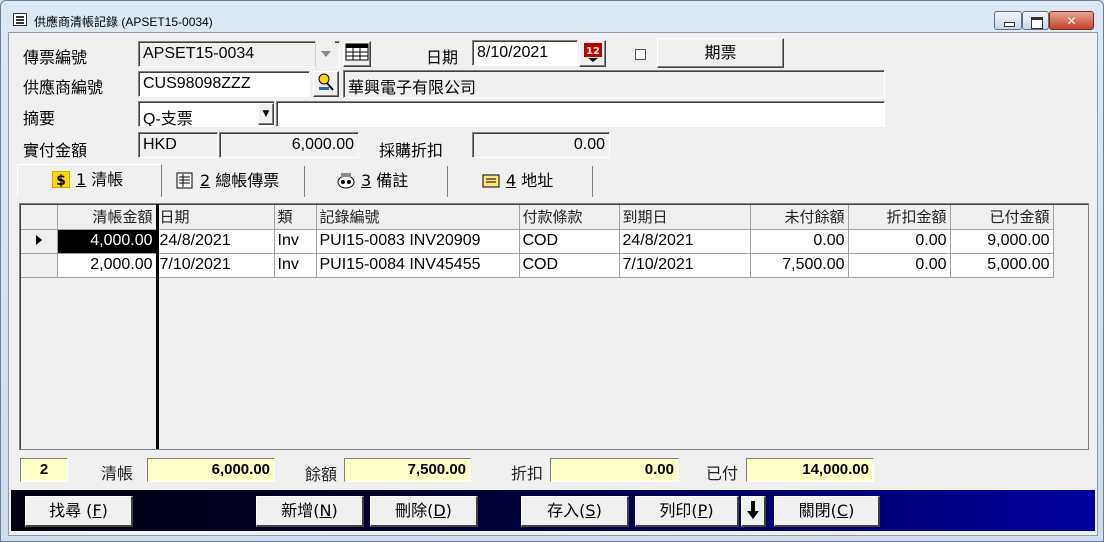 The height and width of the screenshot is (542, 1104). Describe the element at coordinates (295, 217) in the screenshot. I see `col-type: 類` at that location.